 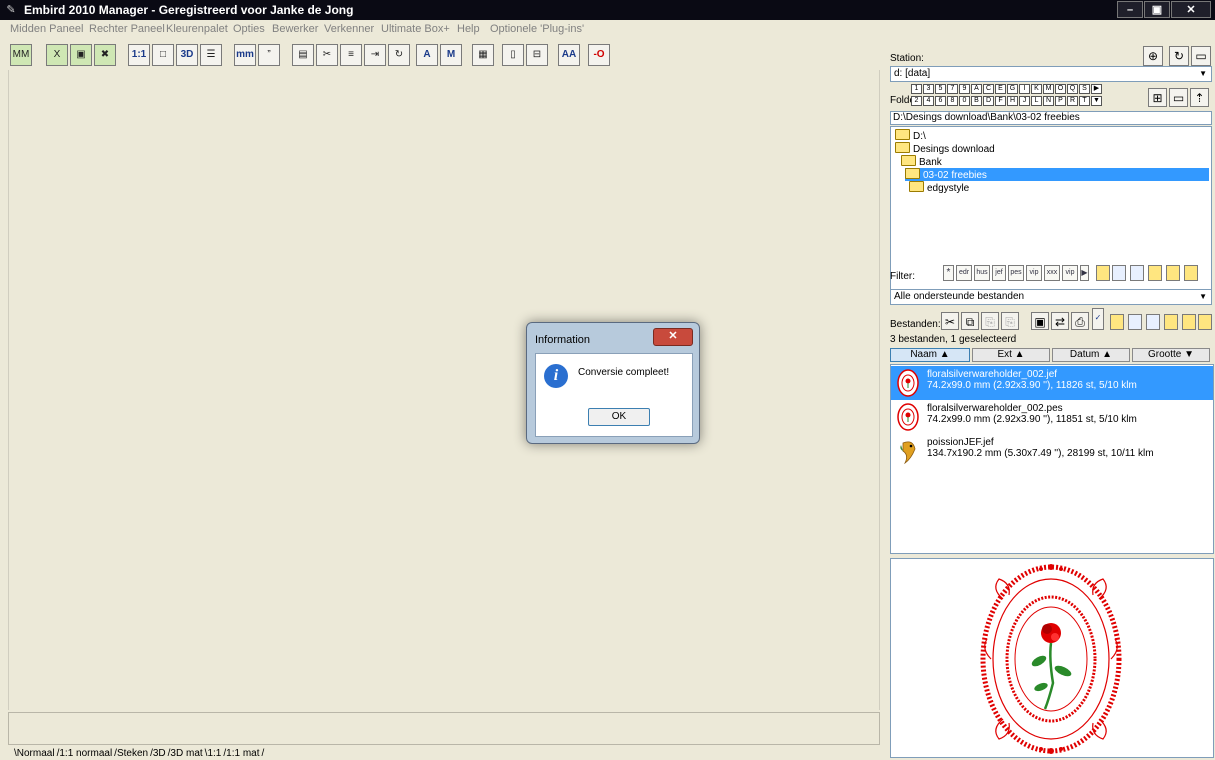 What do you see at coordinates (1084, 101) in the screenshot?
I see `folder-key: T` at bounding box center [1084, 101].